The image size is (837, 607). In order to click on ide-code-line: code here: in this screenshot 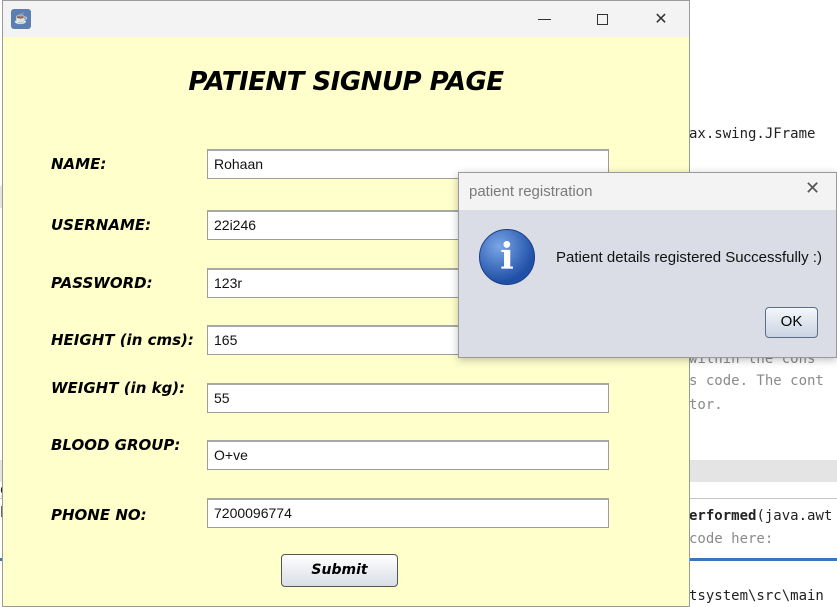, I will do `click(731, 539)`.